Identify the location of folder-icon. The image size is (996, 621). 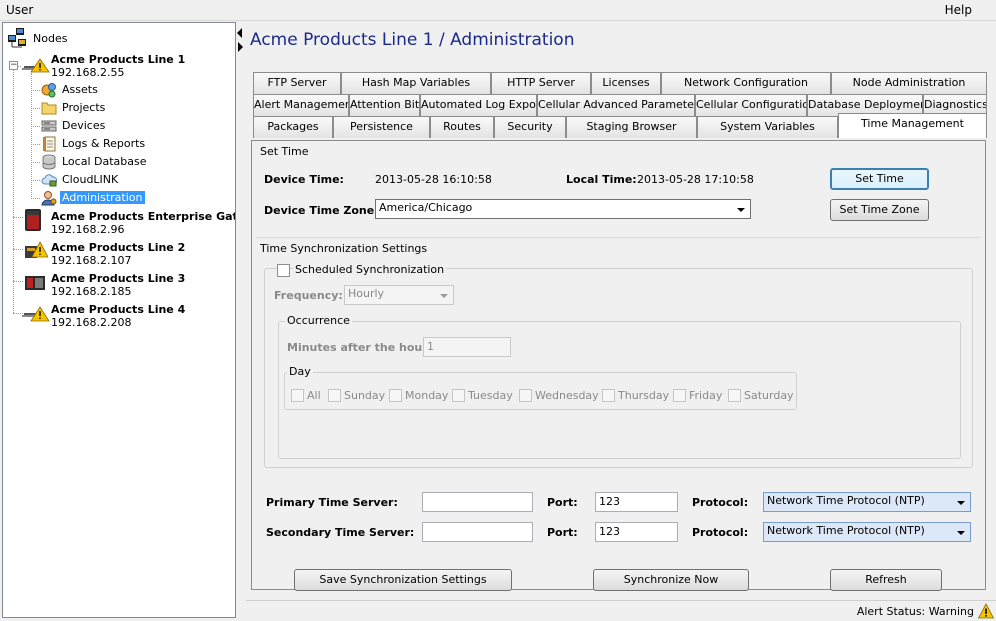
(49, 108).